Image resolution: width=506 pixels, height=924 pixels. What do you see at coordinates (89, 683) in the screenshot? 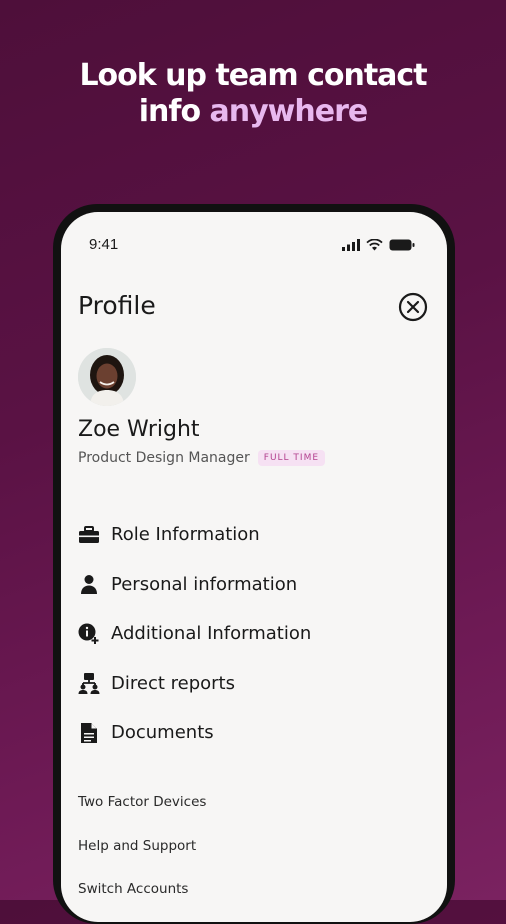
I see `org-chart-icon` at bounding box center [89, 683].